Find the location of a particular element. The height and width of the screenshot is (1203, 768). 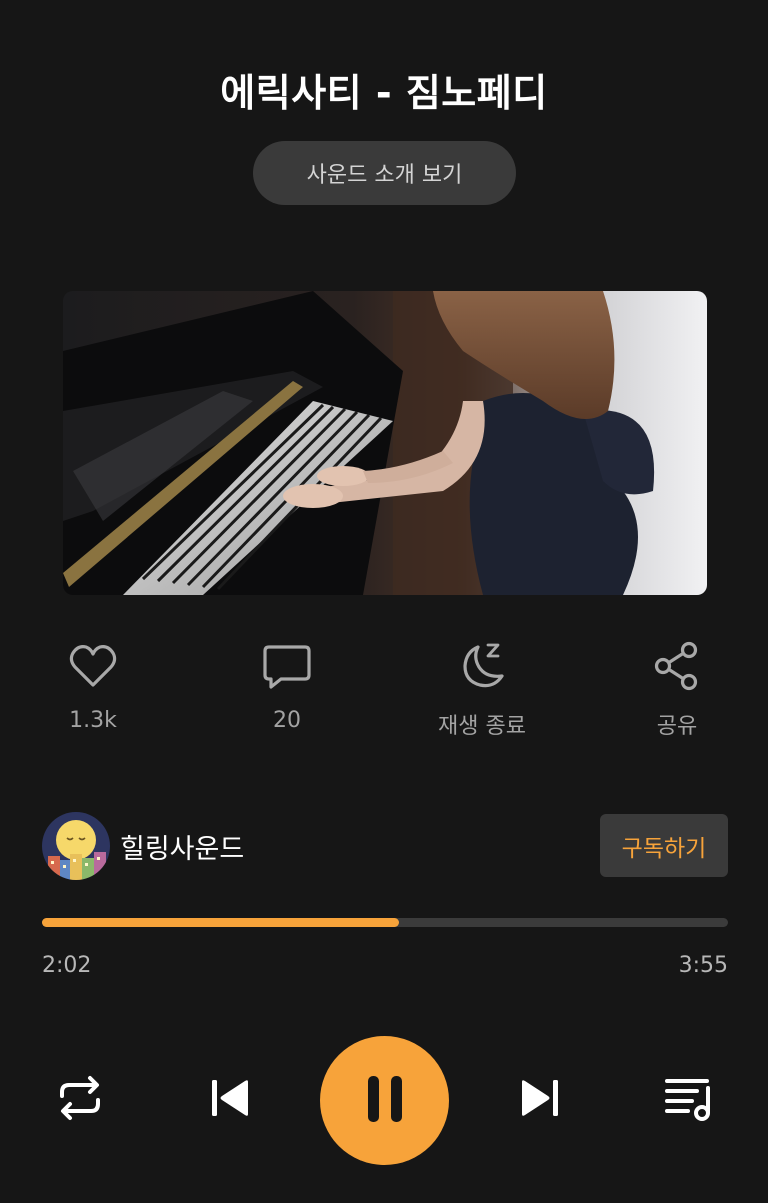

channel-info: 힐링사운드 is located at coordinates (143, 846).